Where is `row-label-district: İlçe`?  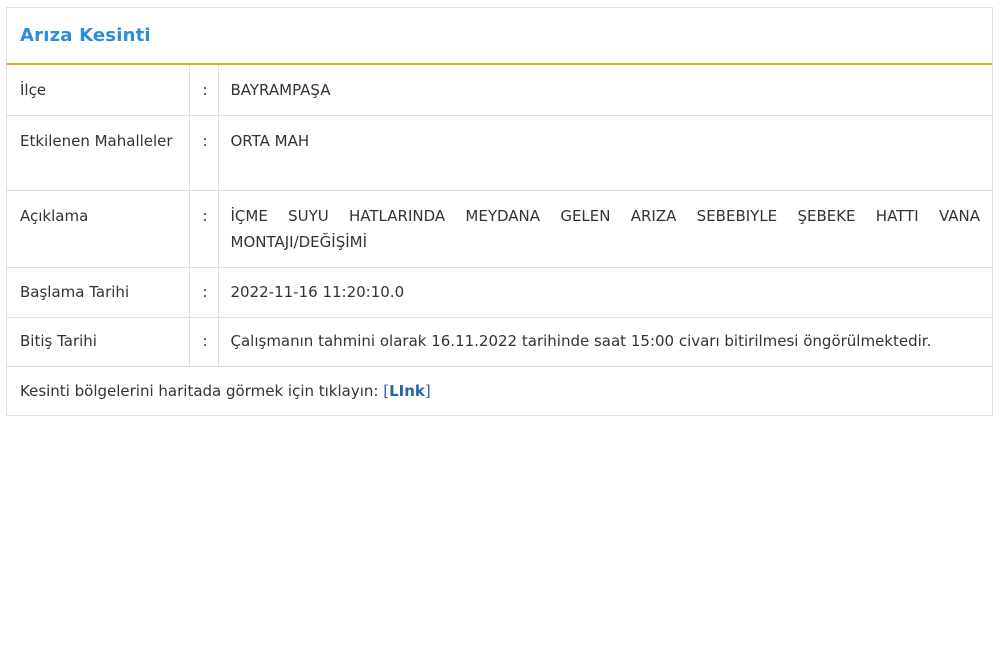 row-label-district: İlçe is located at coordinates (98, 90).